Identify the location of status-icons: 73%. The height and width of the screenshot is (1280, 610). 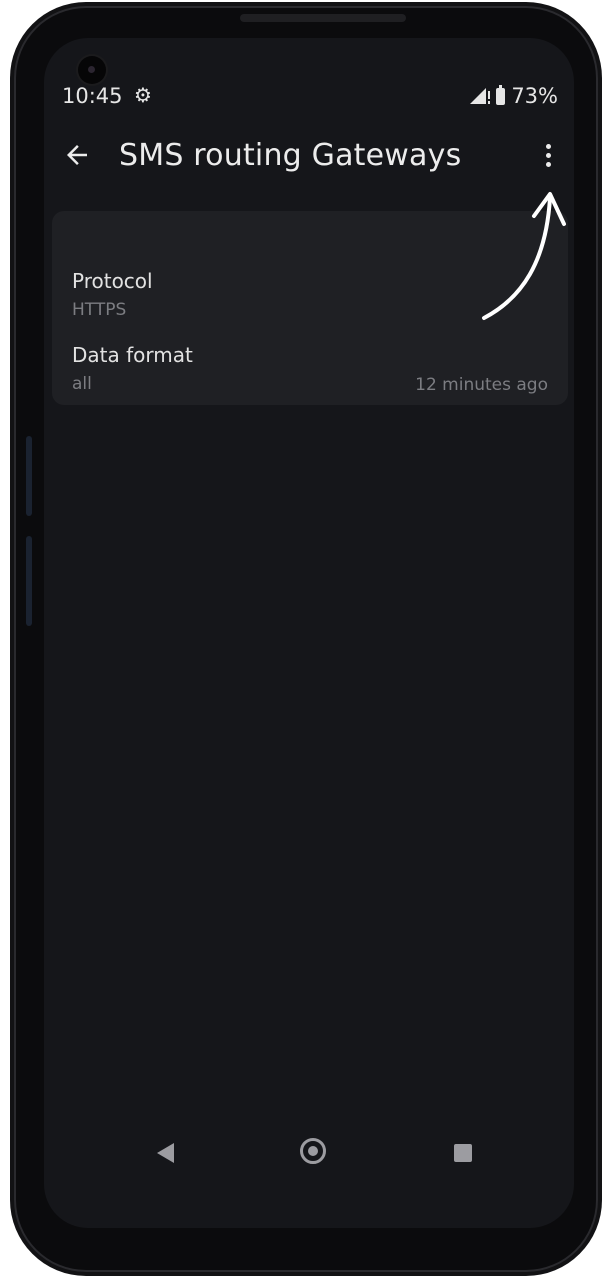
(513, 96).